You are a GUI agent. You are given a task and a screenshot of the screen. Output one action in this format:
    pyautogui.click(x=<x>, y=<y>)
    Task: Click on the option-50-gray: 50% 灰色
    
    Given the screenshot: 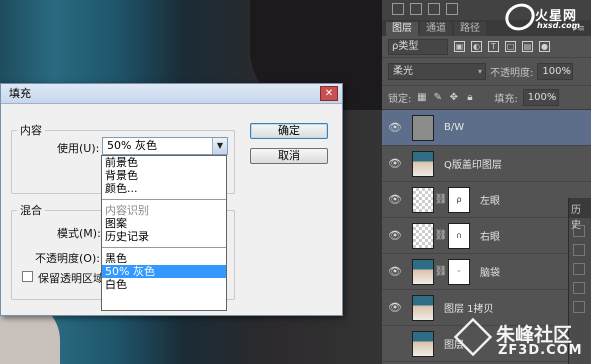 What is the action you would take?
    pyautogui.click(x=164, y=271)
    